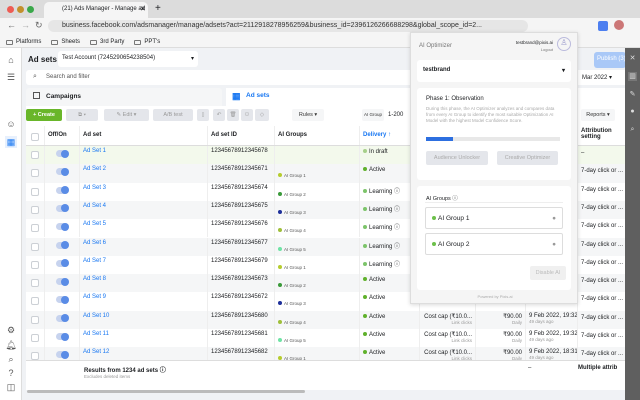  I want to click on col-ad-set-id: Ad set ID, so click(241, 135).